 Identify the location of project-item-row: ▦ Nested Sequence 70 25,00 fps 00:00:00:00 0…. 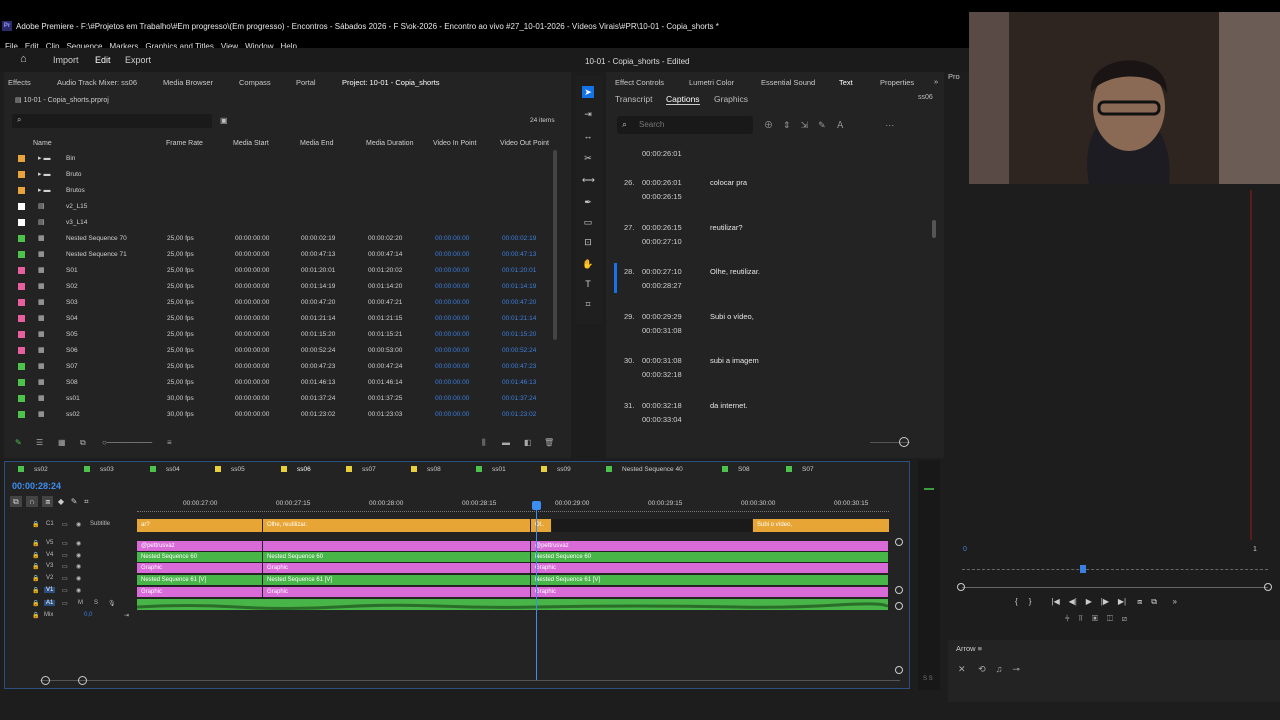
(282, 239).